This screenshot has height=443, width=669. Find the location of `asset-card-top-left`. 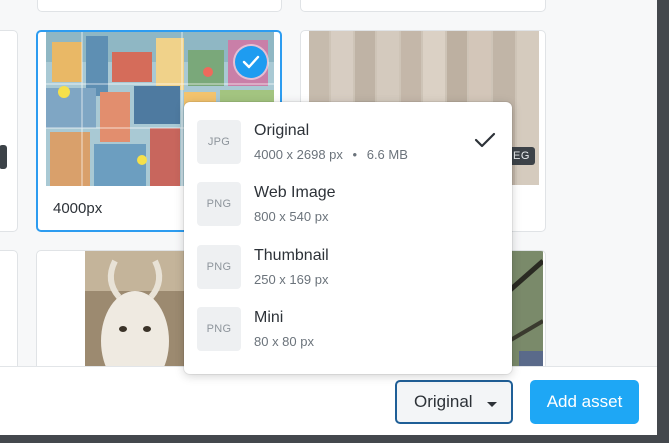

asset-card-top-left is located at coordinates (159, 6).